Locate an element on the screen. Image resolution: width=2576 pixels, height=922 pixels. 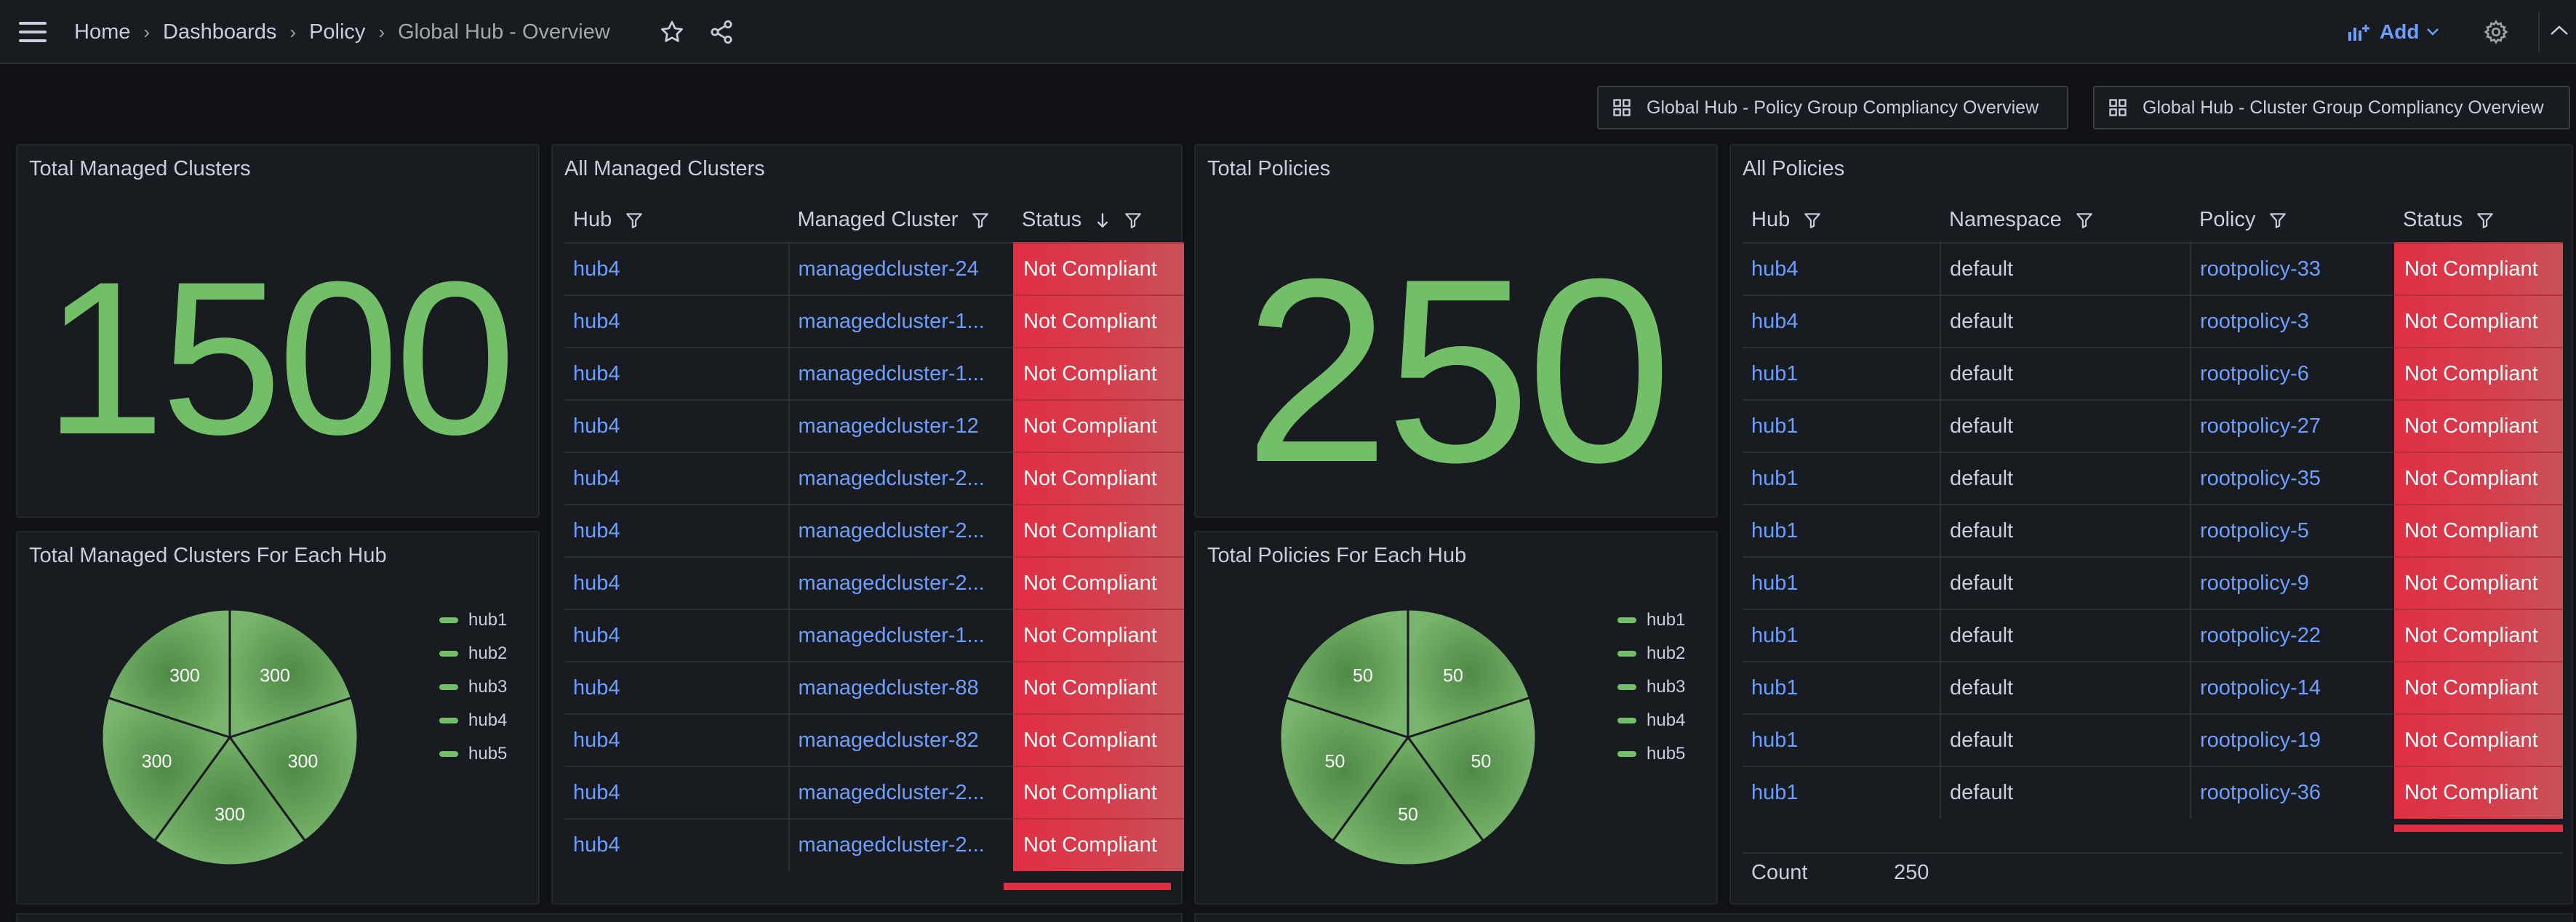
policy-link: rootpolicy-5 is located at coordinates (2292, 530).